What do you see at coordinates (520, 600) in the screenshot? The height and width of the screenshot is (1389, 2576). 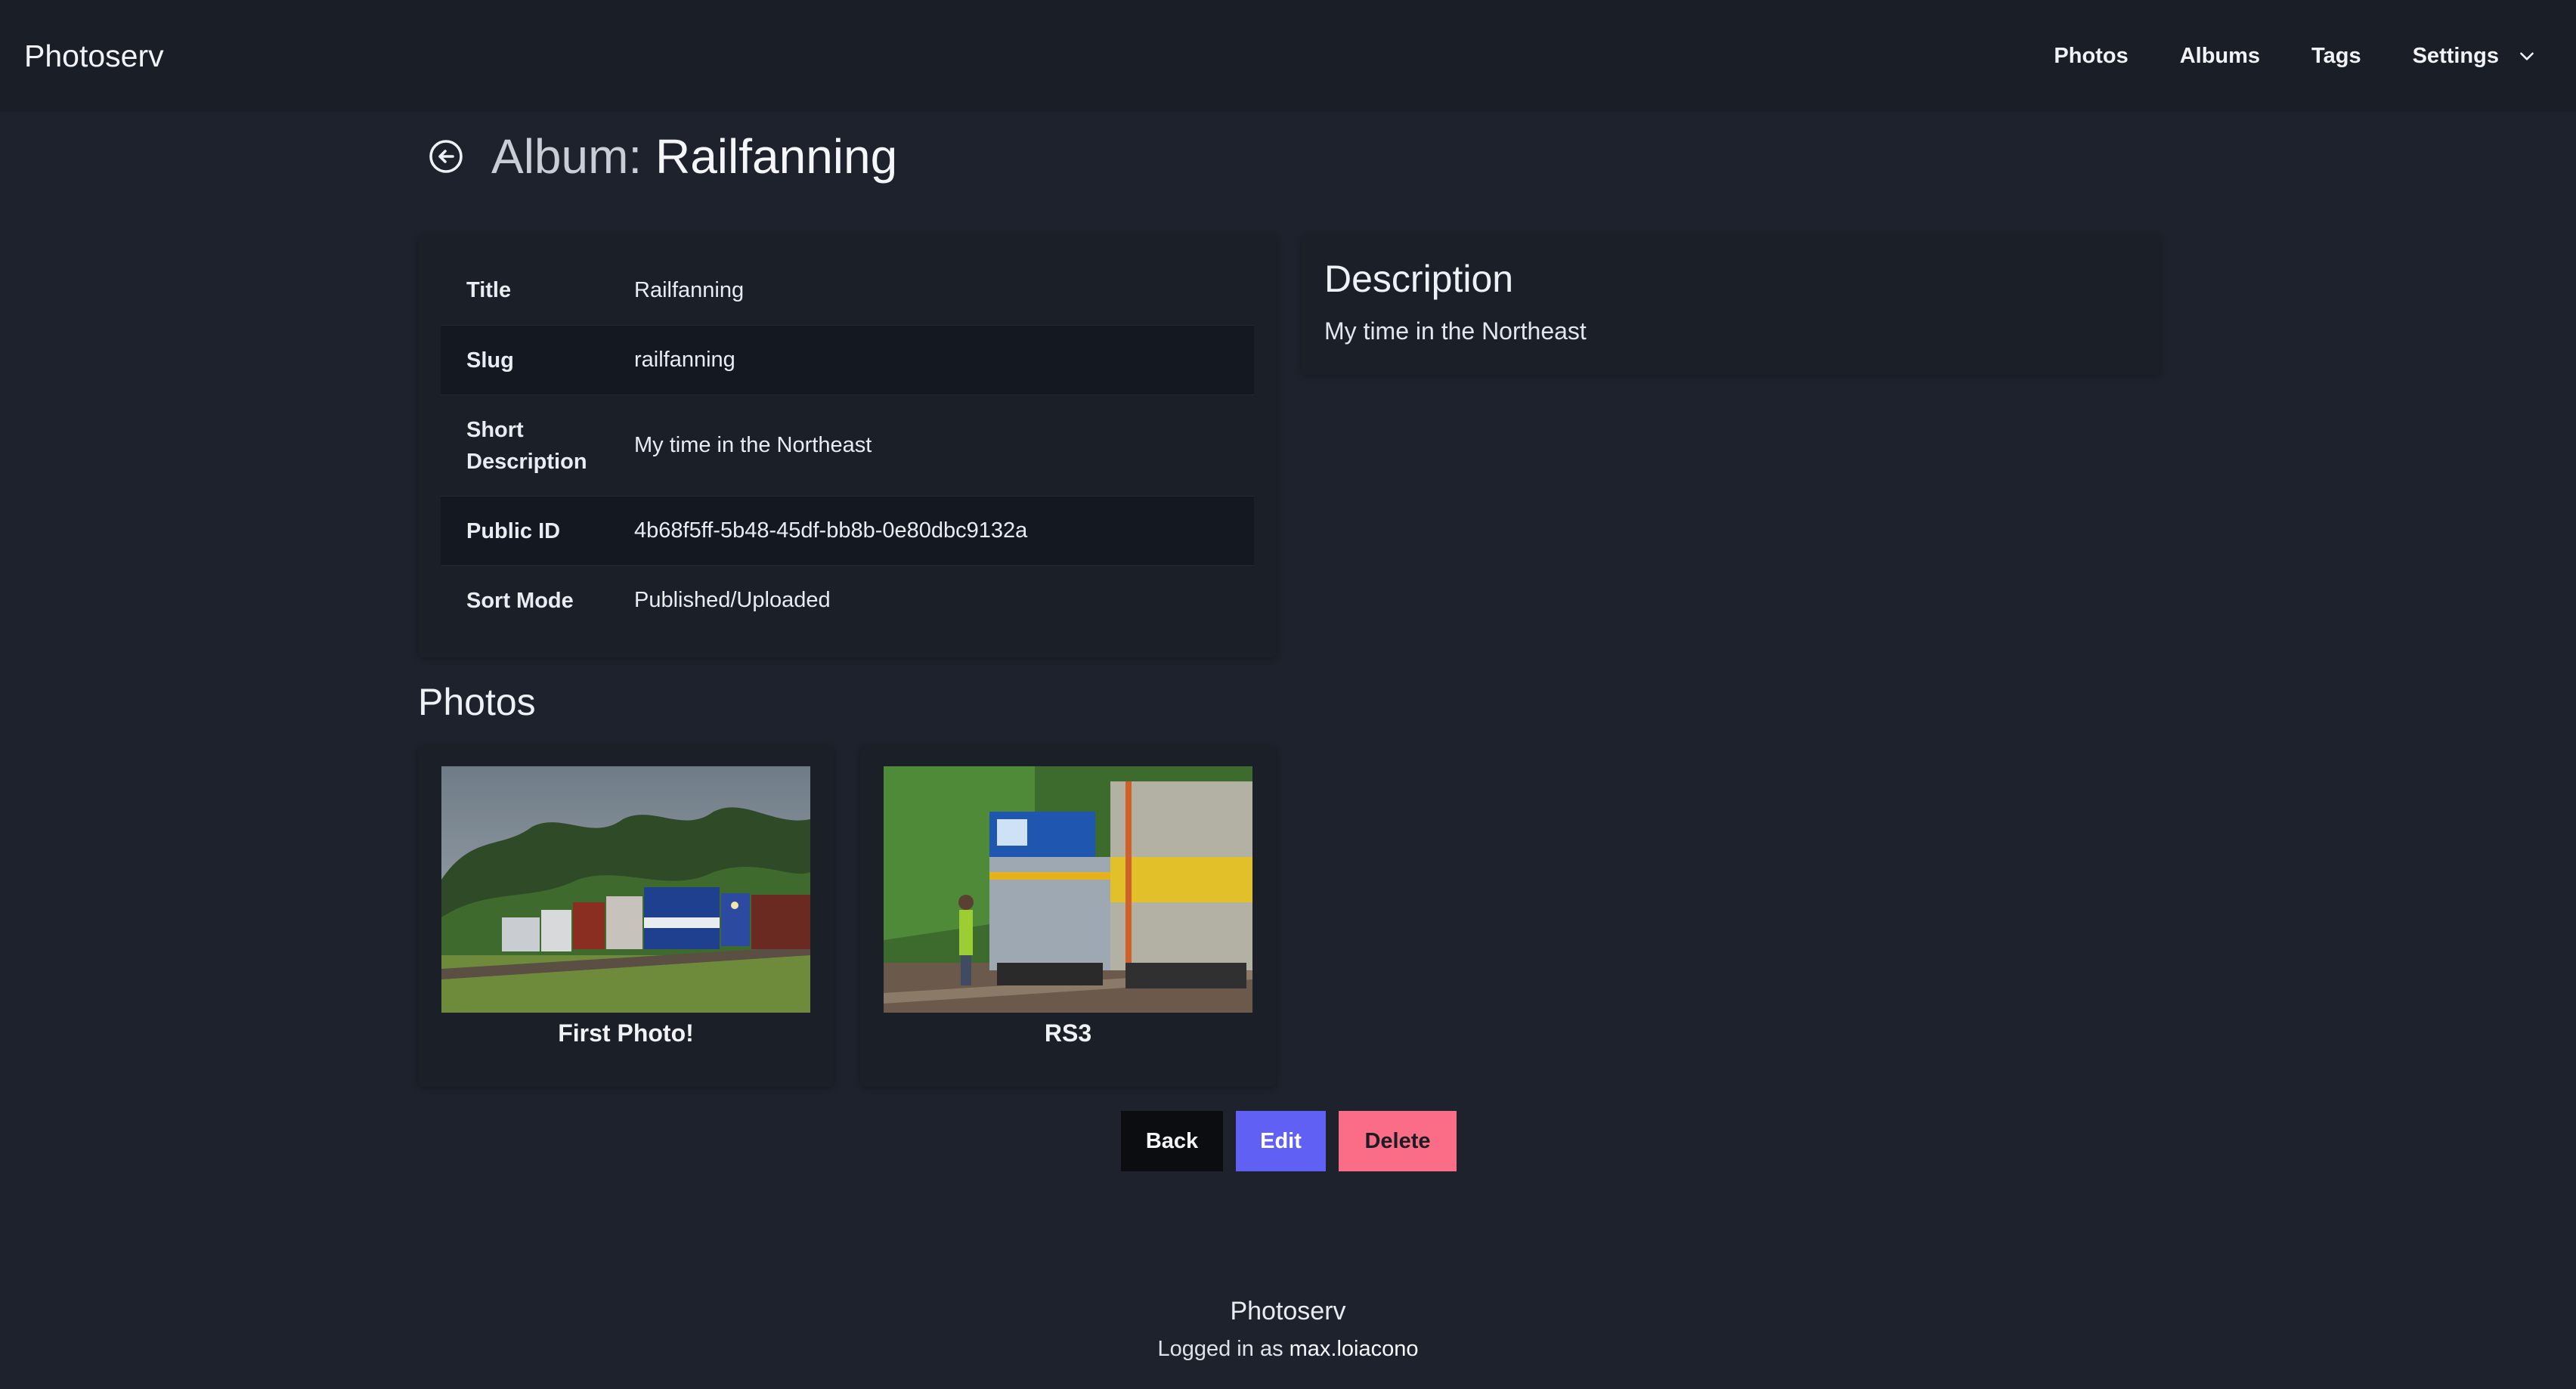 I see `details-label: Sort Mode` at bounding box center [520, 600].